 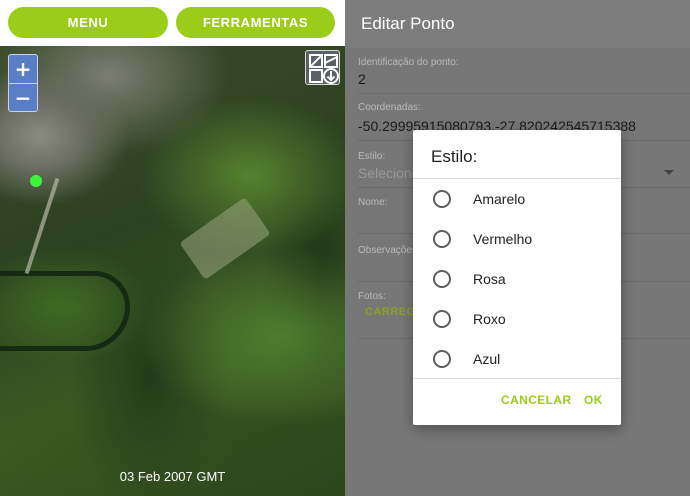 What do you see at coordinates (593, 400) in the screenshot?
I see `ok-button: OK` at bounding box center [593, 400].